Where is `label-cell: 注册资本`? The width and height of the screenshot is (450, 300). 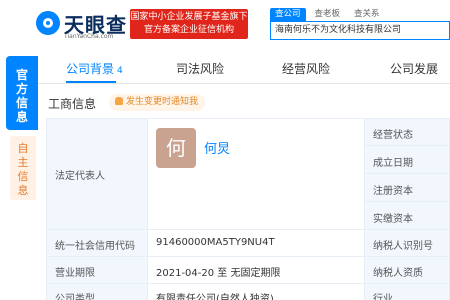 label-cell: 注册资本 is located at coordinates (407, 187).